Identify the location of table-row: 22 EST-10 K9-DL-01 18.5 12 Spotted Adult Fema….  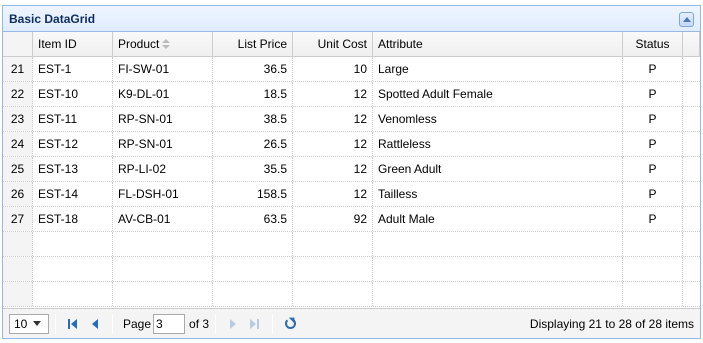
(351, 94).